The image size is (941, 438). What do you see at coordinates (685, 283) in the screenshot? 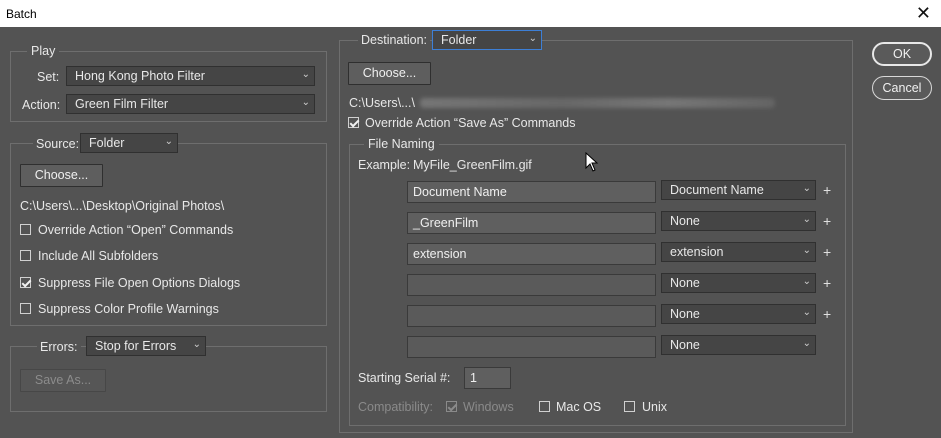
I see `naming-select-4-value: None` at bounding box center [685, 283].